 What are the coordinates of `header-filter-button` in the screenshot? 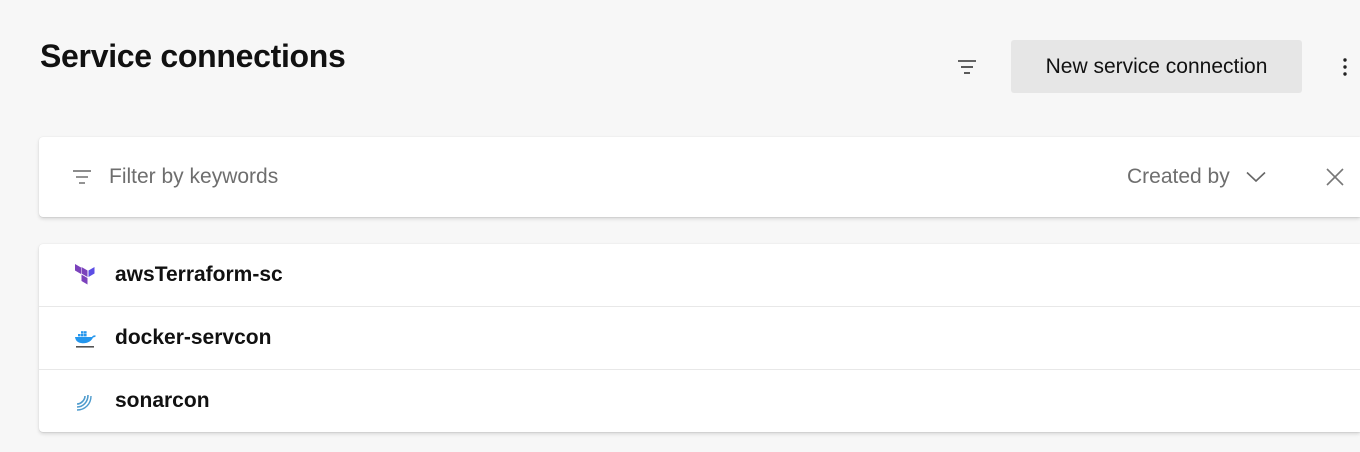 It's located at (967, 67).